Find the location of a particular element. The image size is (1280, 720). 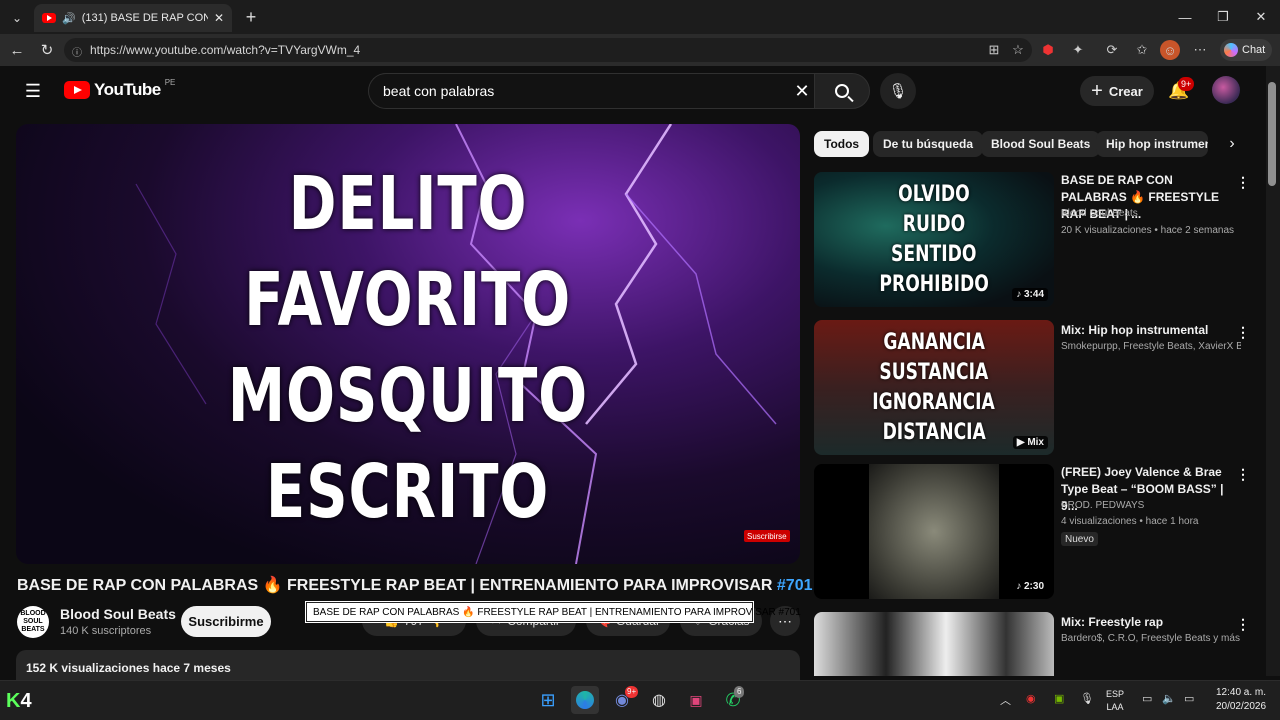

favorite-star-icon: ☆ is located at coordinates (1018, 50).